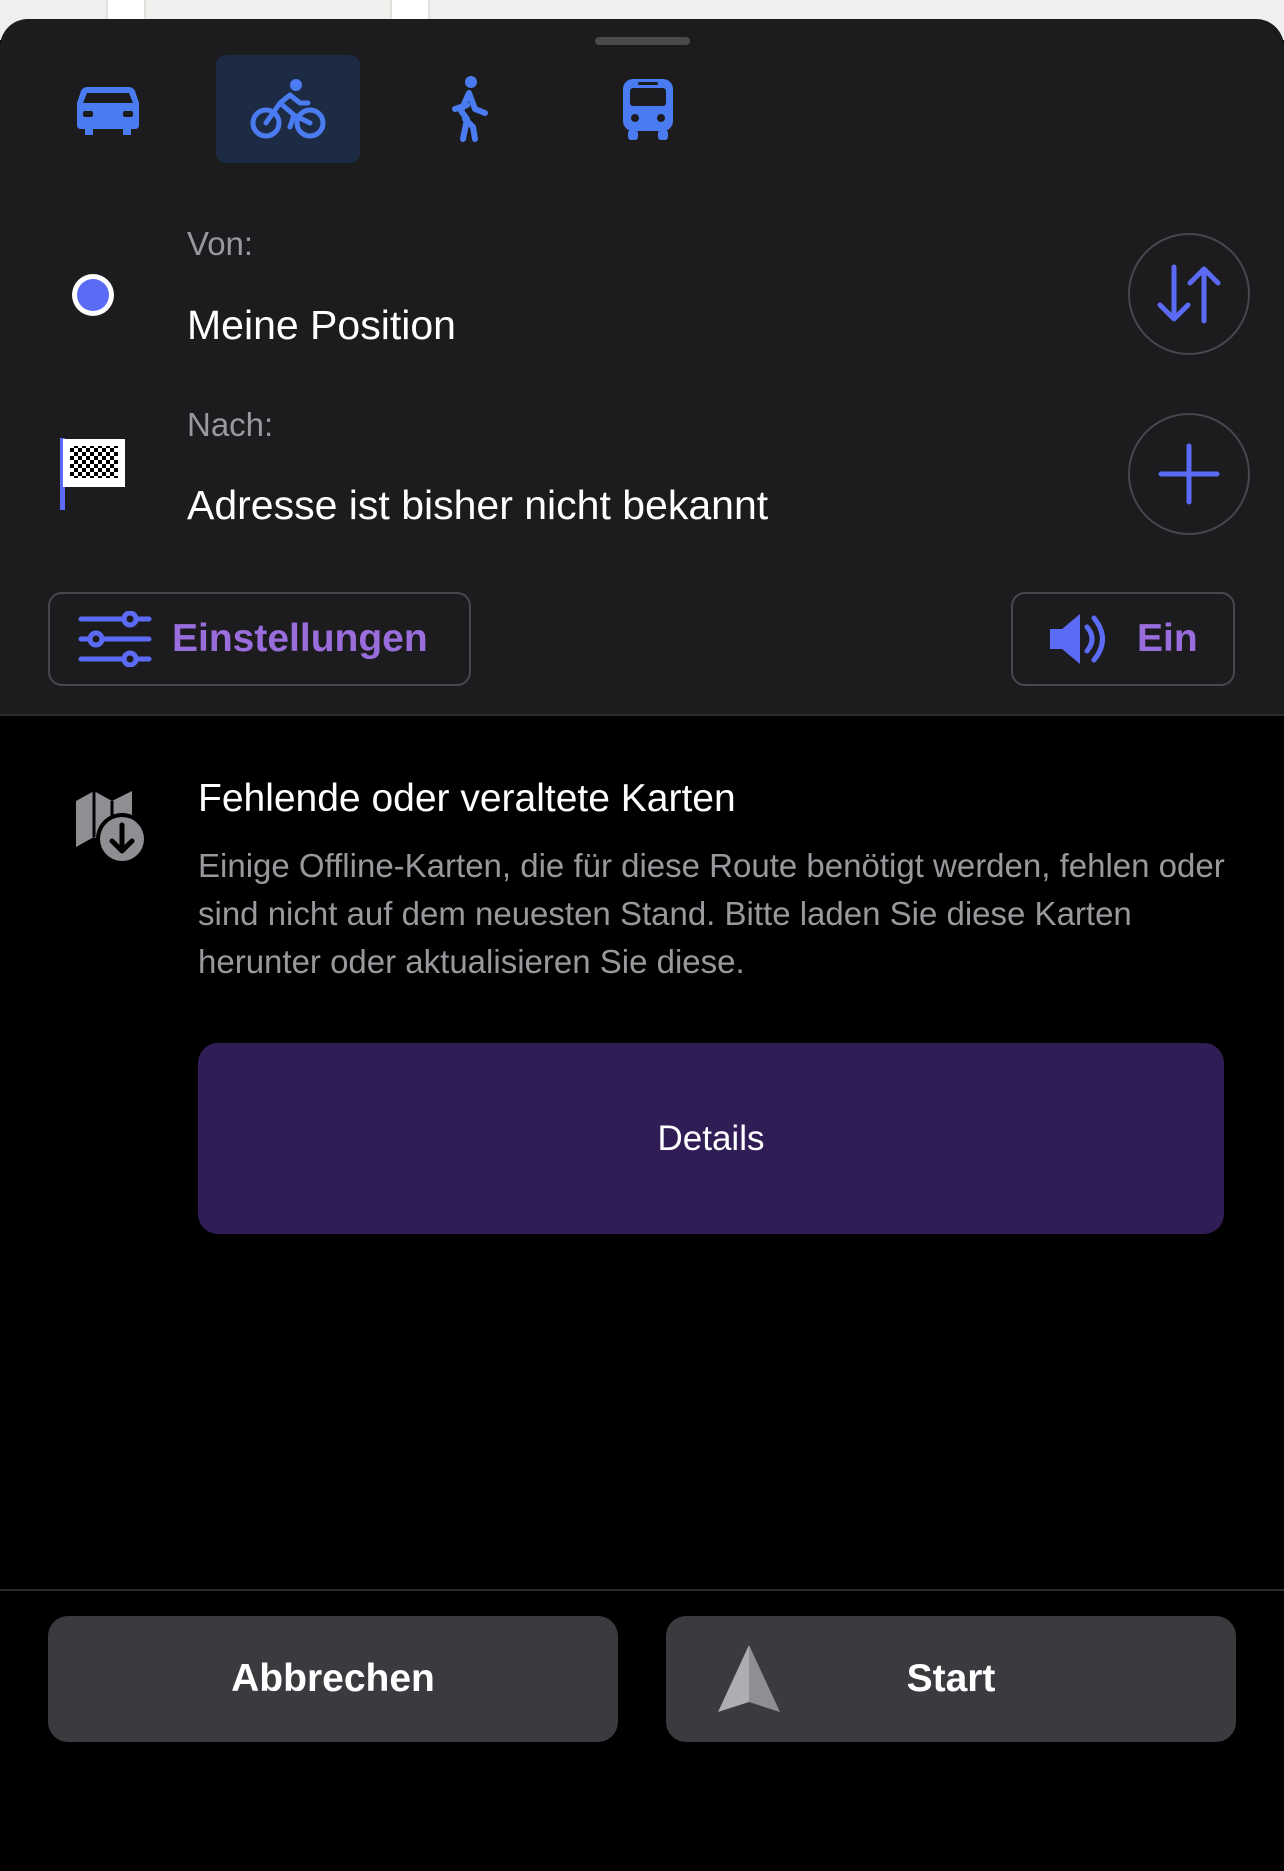 This screenshot has width=1284, height=1871. What do you see at coordinates (93, 295) in the screenshot?
I see `current-location-icon` at bounding box center [93, 295].